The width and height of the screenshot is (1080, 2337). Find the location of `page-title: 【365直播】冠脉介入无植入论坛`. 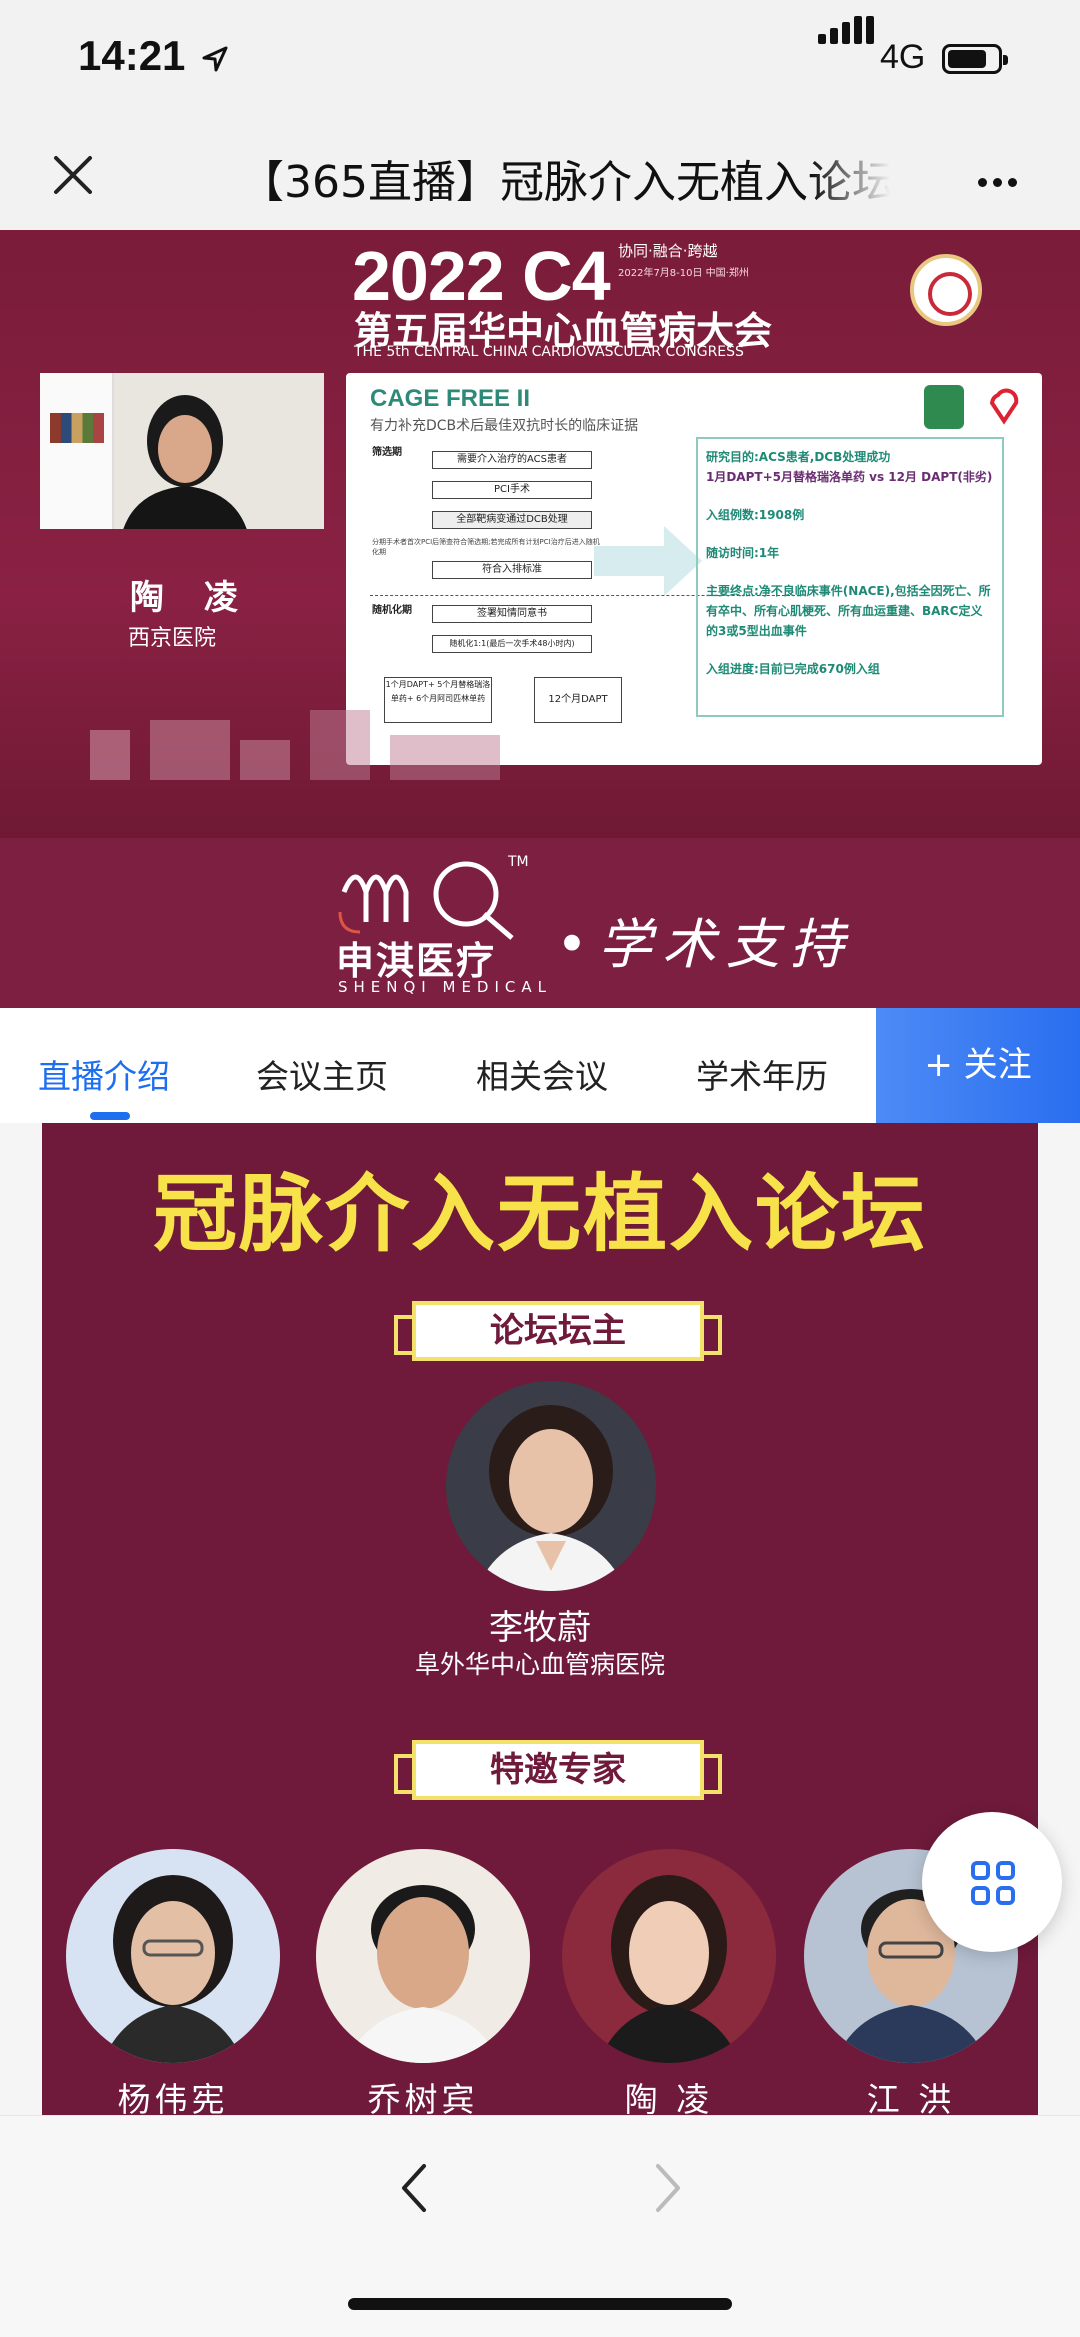

page-title: 【365直播】冠脉介入无植入论坛 is located at coordinates (565, 182).